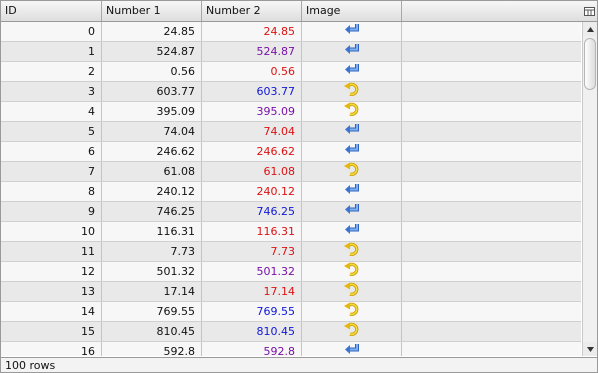  What do you see at coordinates (152, 31) in the screenshot?
I see `cell-number-1: 24.85` at bounding box center [152, 31].